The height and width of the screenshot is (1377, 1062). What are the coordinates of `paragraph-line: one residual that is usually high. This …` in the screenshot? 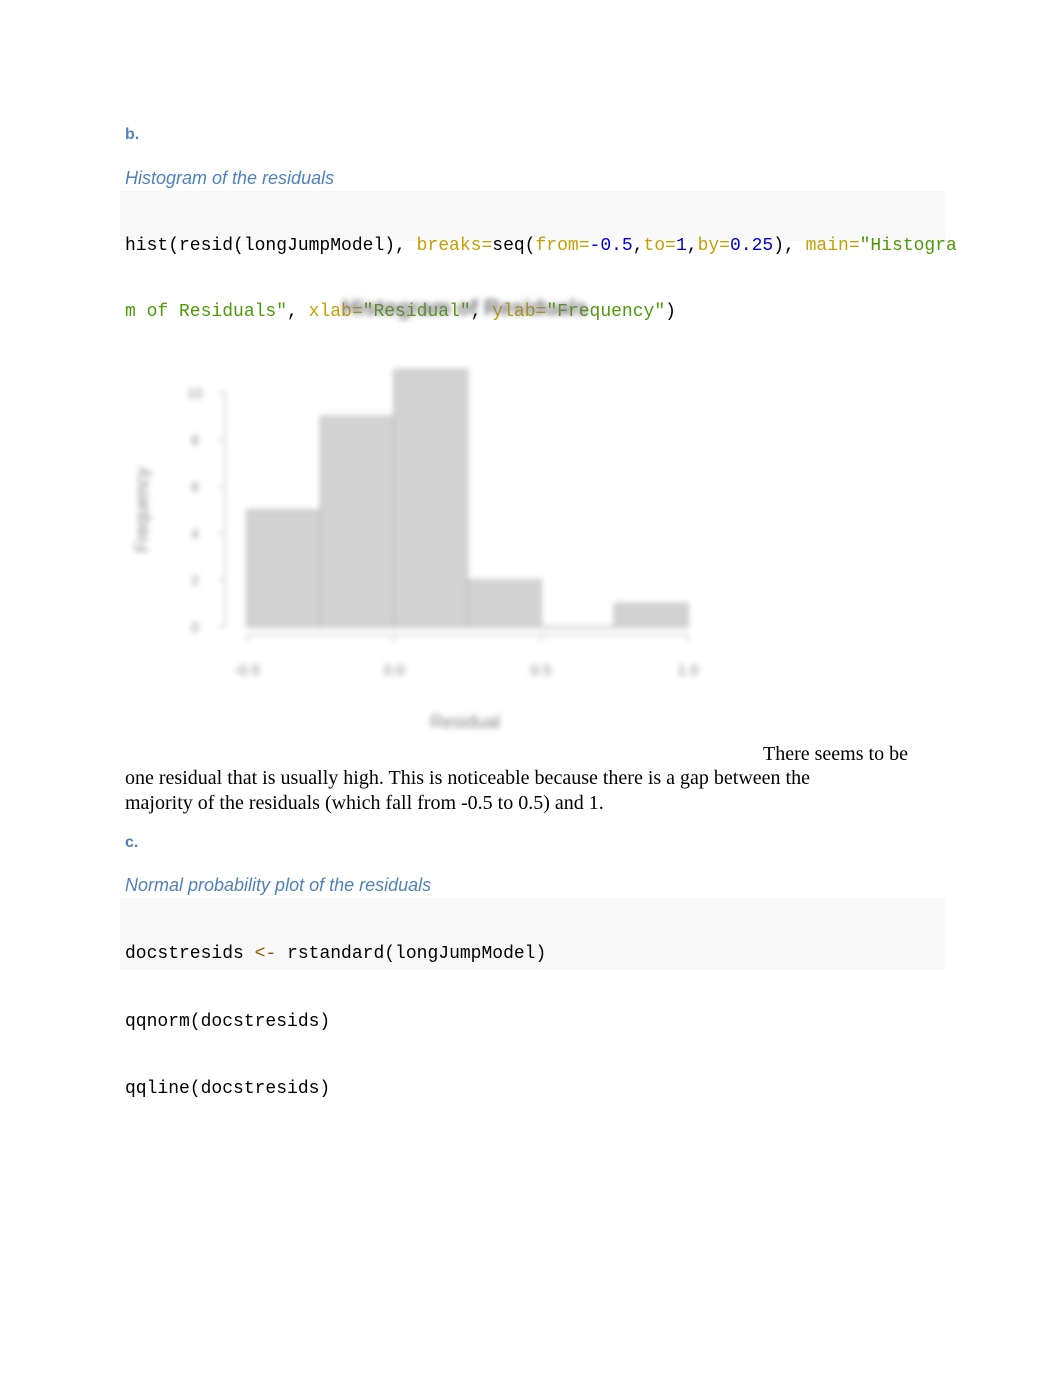 It's located at (467, 778).